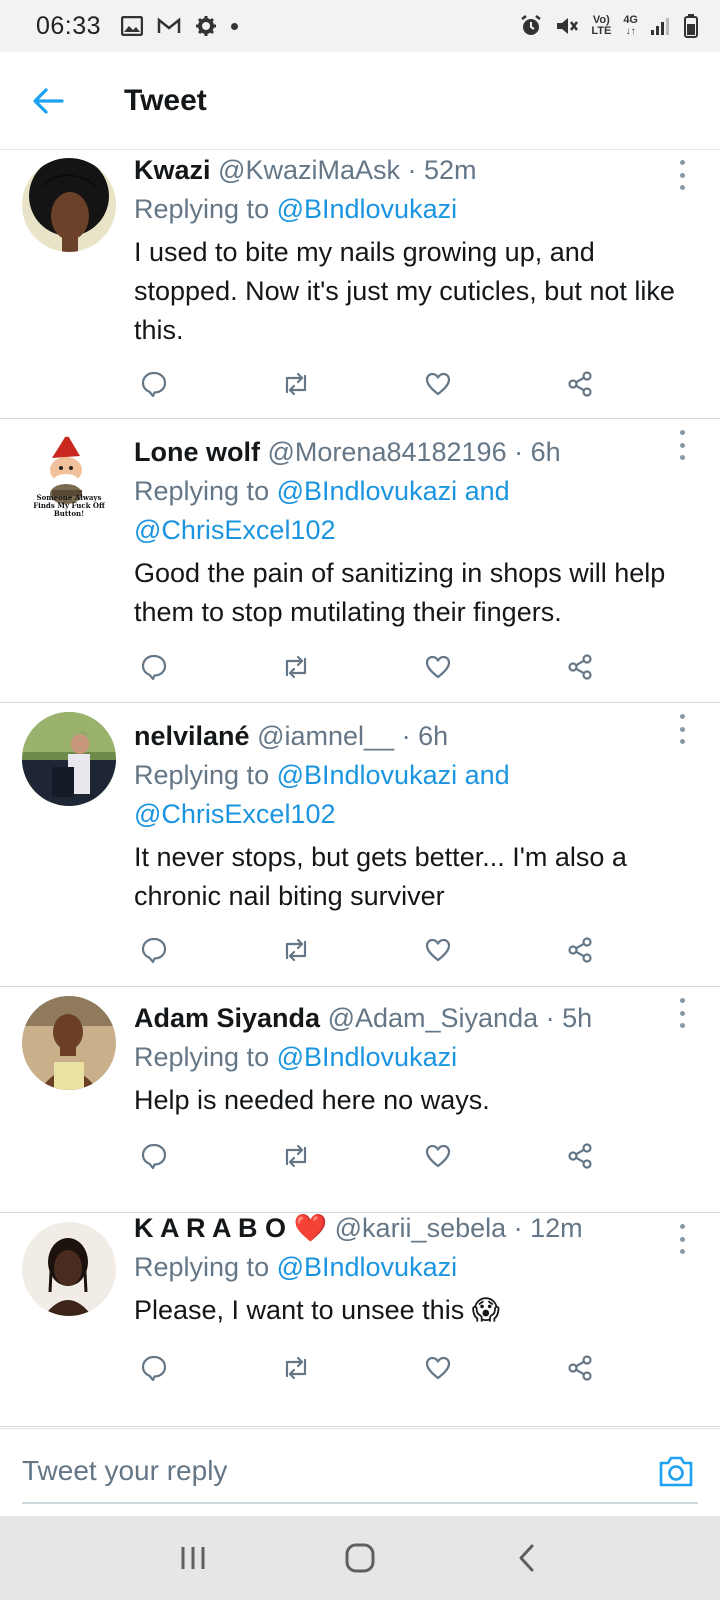 The height and width of the screenshot is (1600, 720). What do you see at coordinates (317, 1310) in the screenshot?
I see `tweet-text: Please, I want to unsee this 😱` at bounding box center [317, 1310].